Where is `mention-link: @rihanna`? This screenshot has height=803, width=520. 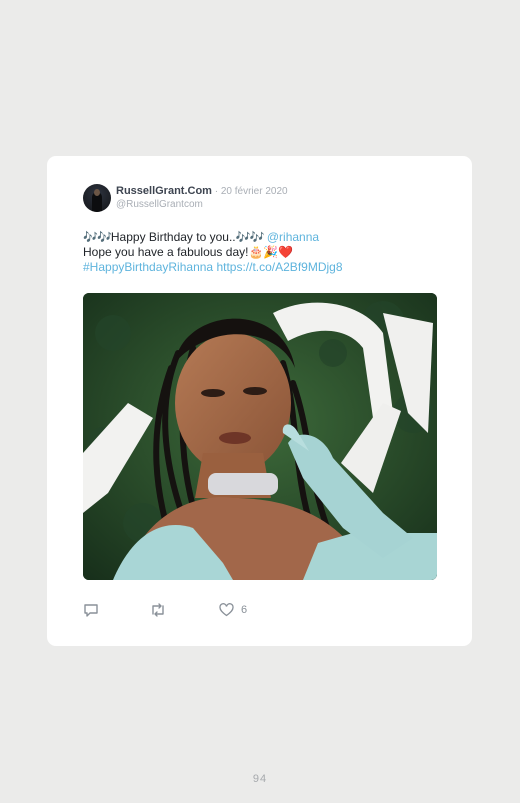
mention-link: @rihanna is located at coordinates (293, 237).